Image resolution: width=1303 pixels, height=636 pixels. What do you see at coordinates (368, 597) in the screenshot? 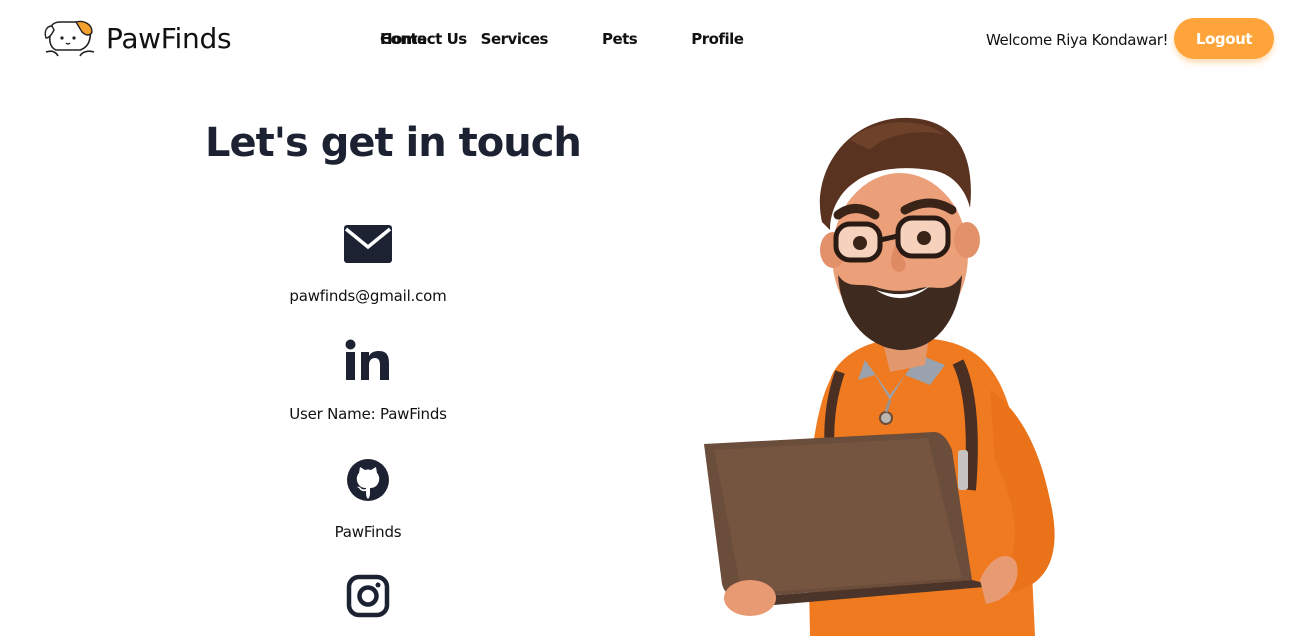
I see `instagram-icon` at bounding box center [368, 597].